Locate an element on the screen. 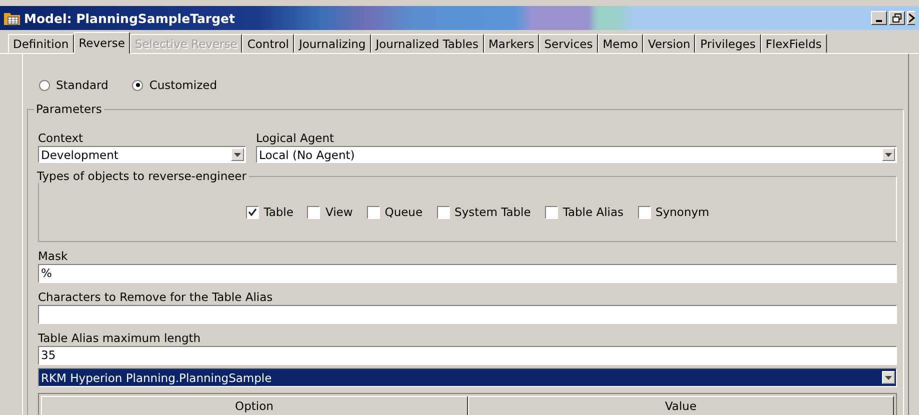 The image size is (919, 415). field-label: Characters to Remove for the Table Alias is located at coordinates (156, 297).